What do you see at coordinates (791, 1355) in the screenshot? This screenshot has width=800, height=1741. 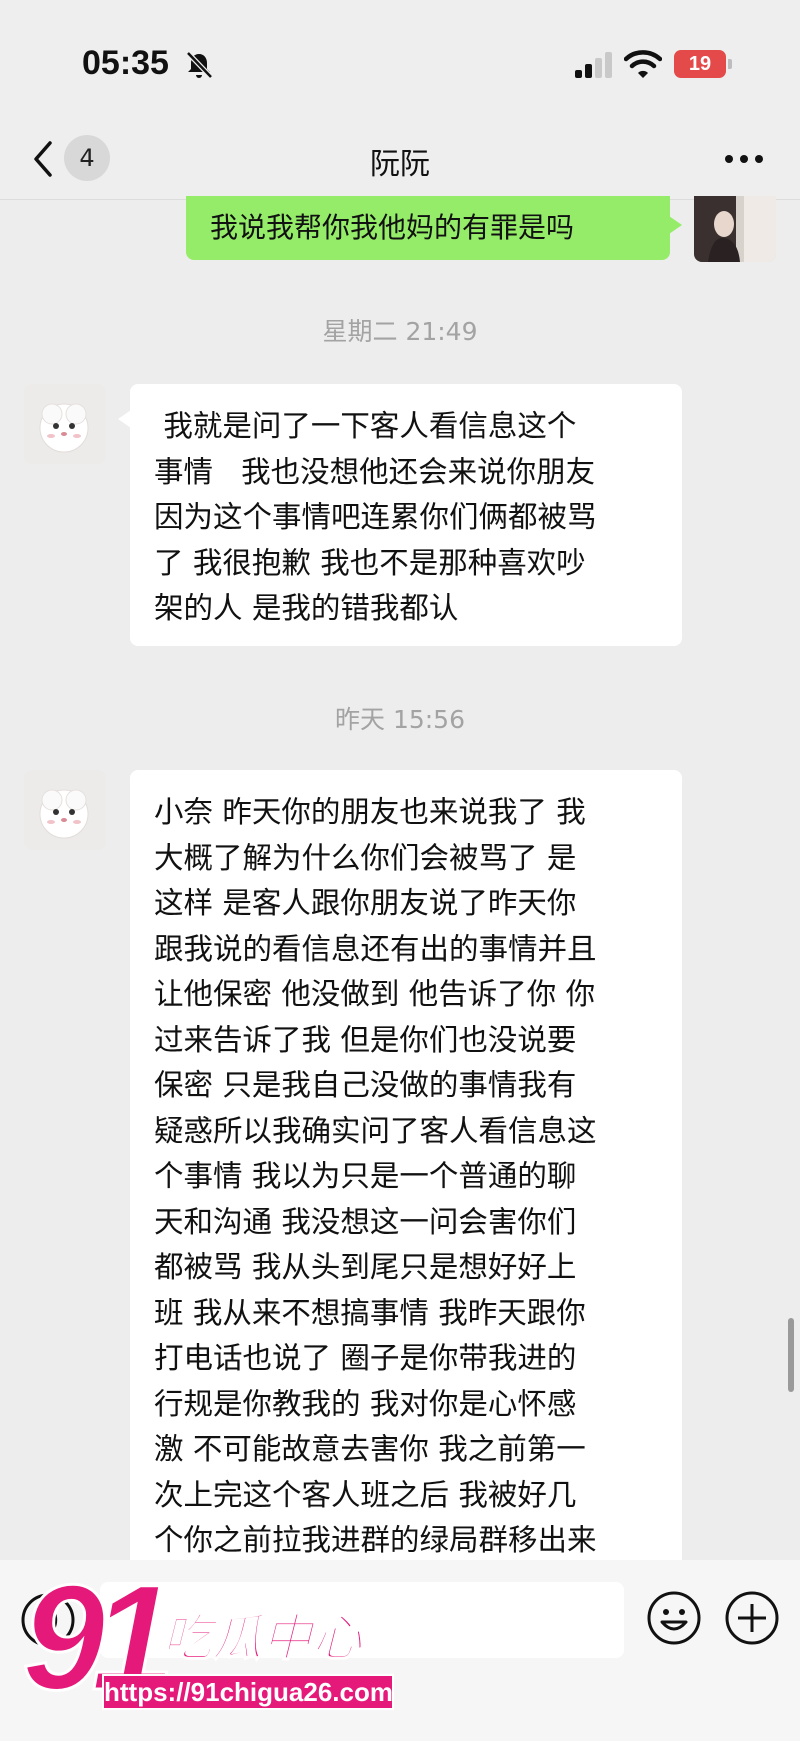 I see `scrollbar-thumb` at bounding box center [791, 1355].